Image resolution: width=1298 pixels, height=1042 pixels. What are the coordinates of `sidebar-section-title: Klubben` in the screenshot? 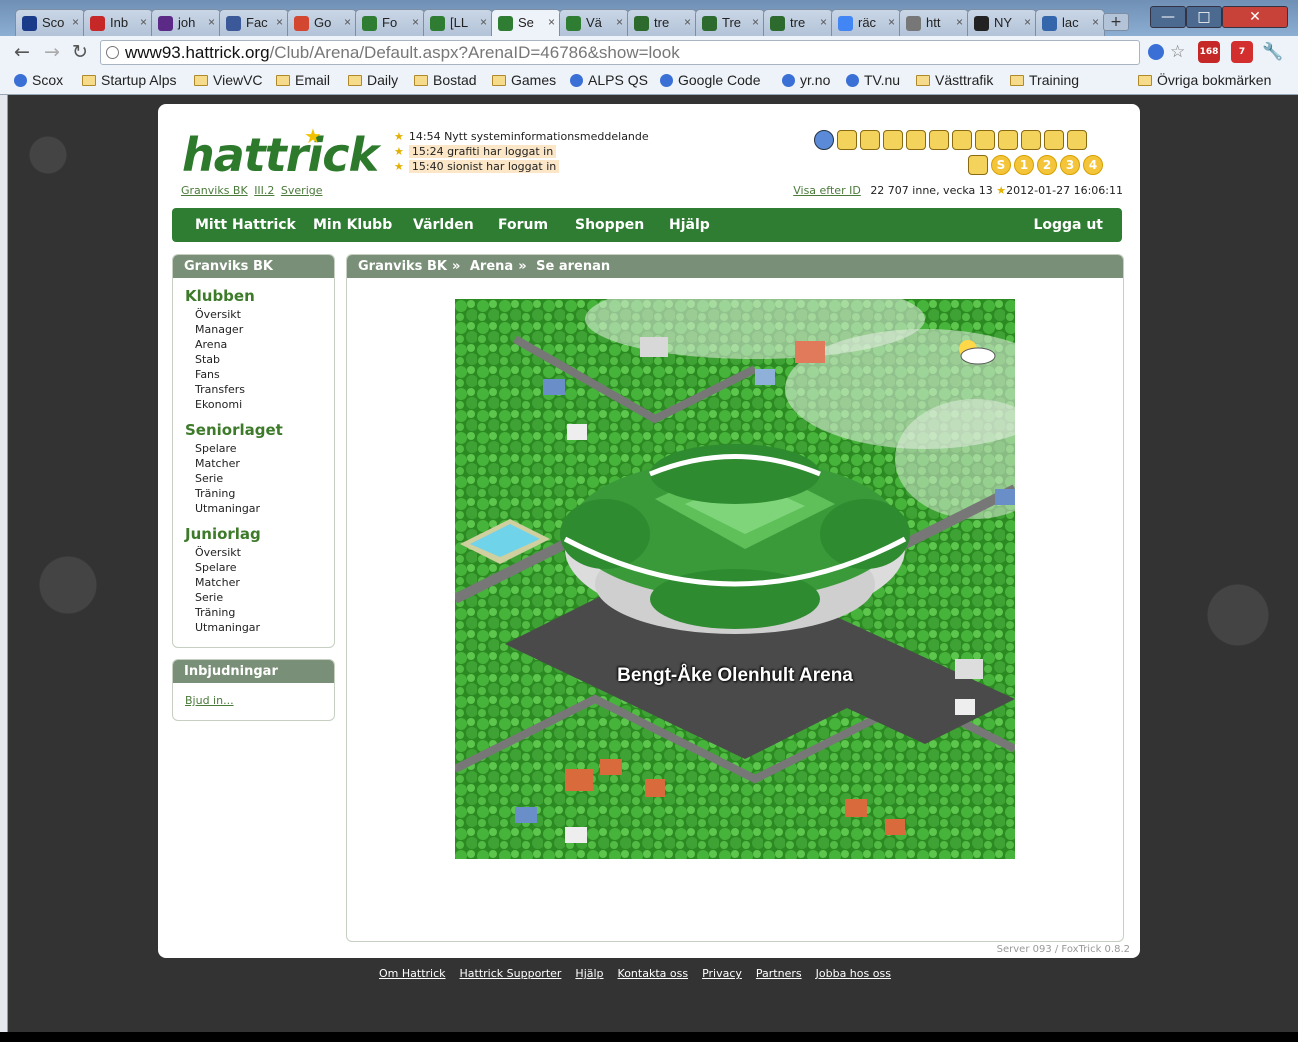 It's located at (259, 296).